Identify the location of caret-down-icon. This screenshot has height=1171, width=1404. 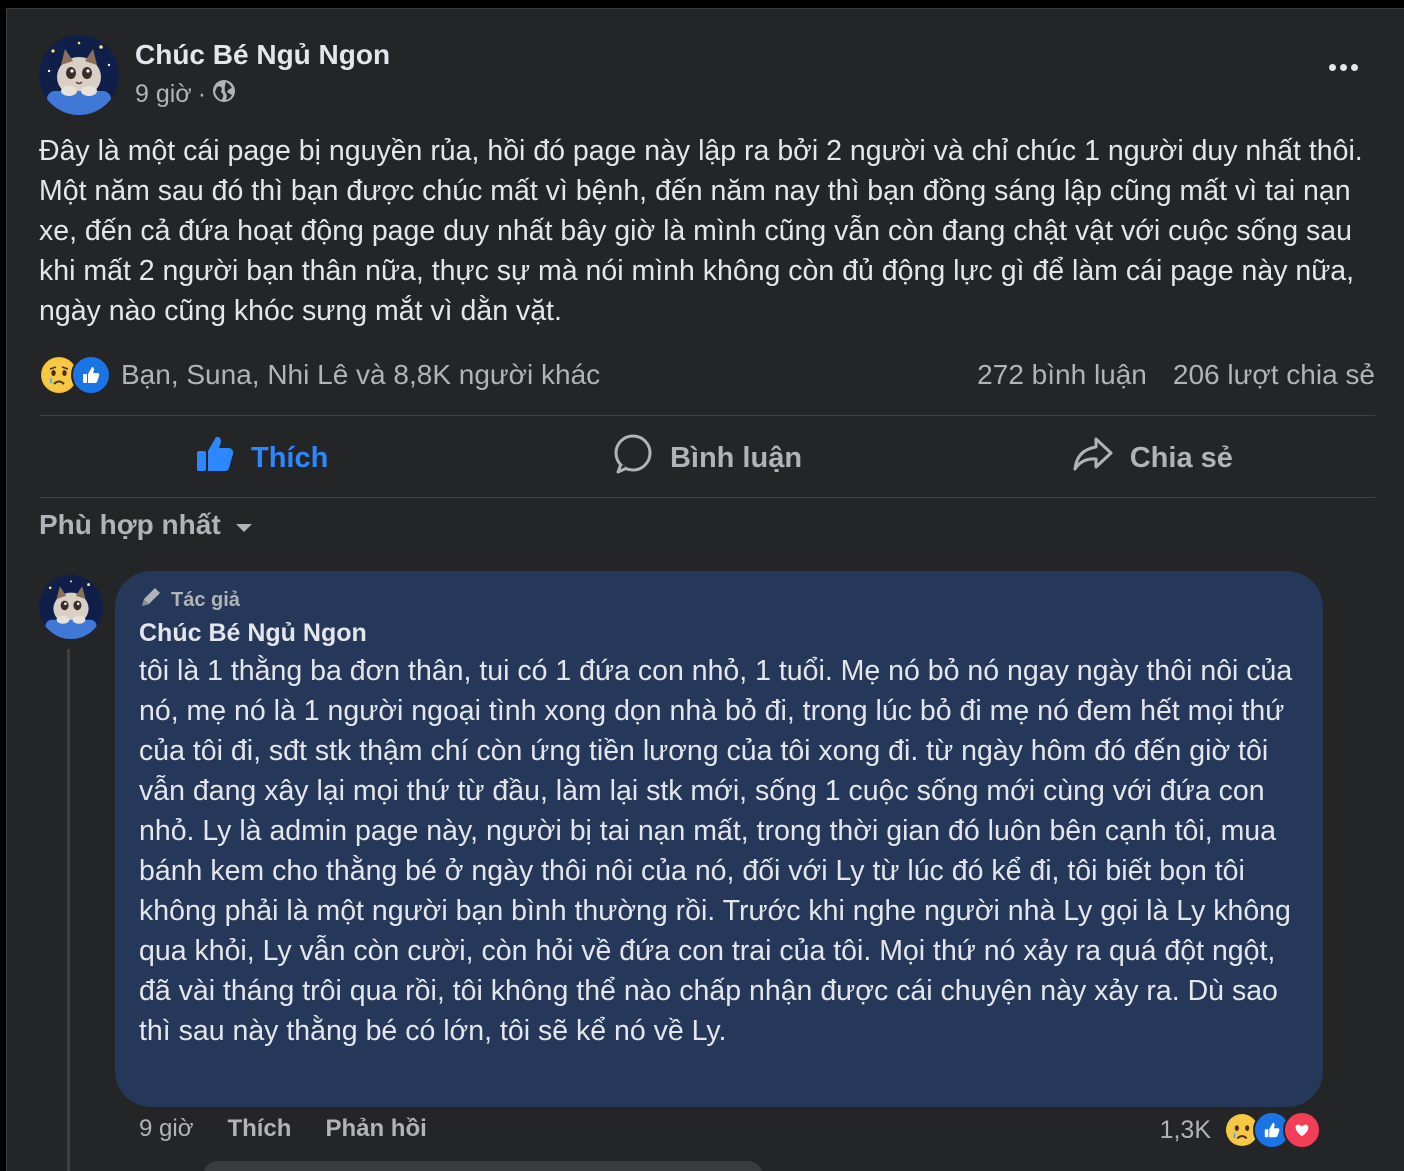
(244, 525).